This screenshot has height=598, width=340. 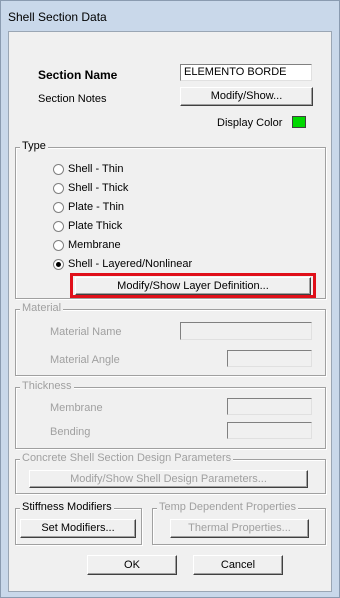 What do you see at coordinates (98, 188) in the screenshot?
I see `radio-label-shell-thick: Shell - Thick` at bounding box center [98, 188].